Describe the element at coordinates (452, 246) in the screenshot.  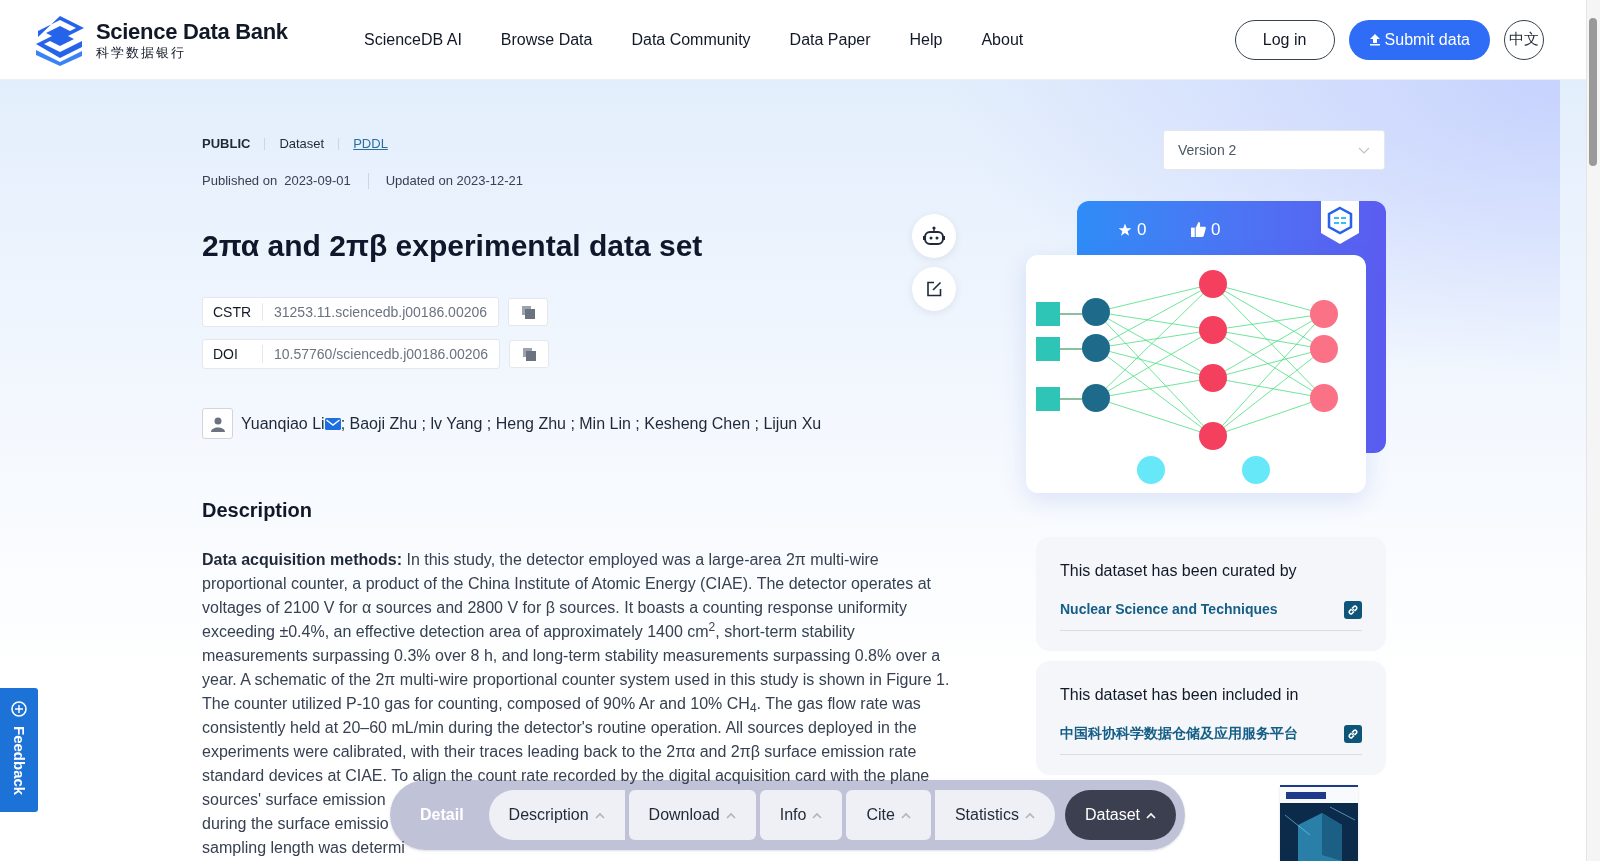
I see `dataset-title: 2πα and 2πβ experimental data set` at that location.